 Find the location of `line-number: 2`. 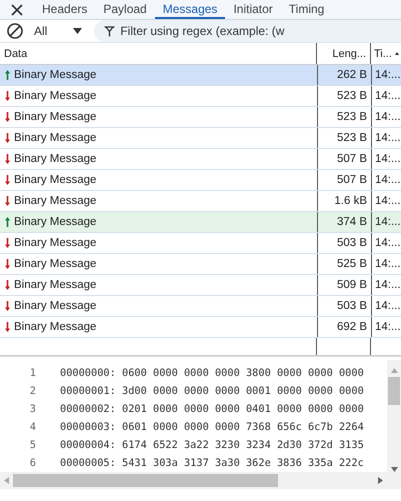

line-number: 2 is located at coordinates (32, 391).